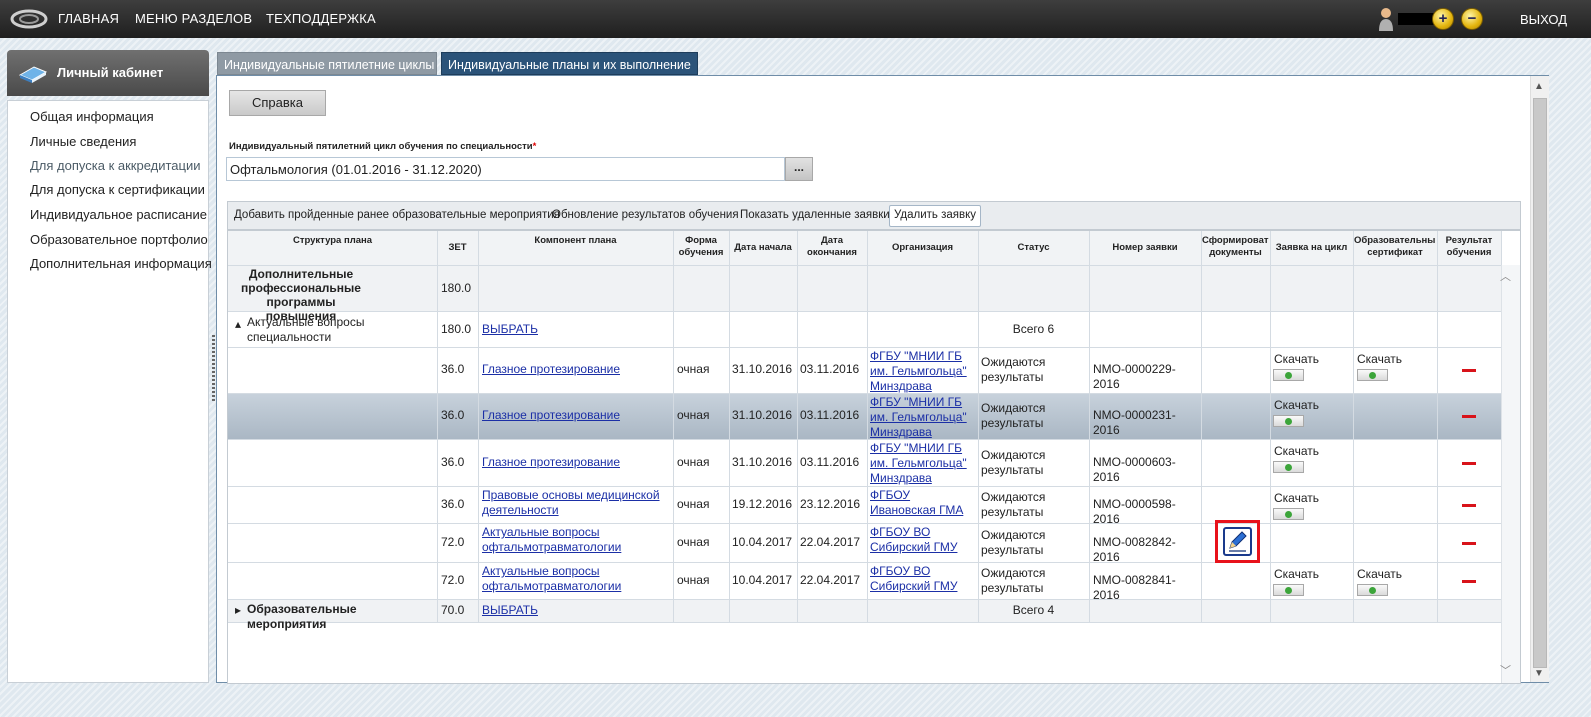 This screenshot has width=1591, height=717. I want to click on expand-toggle-icon: ▸, so click(240, 610).